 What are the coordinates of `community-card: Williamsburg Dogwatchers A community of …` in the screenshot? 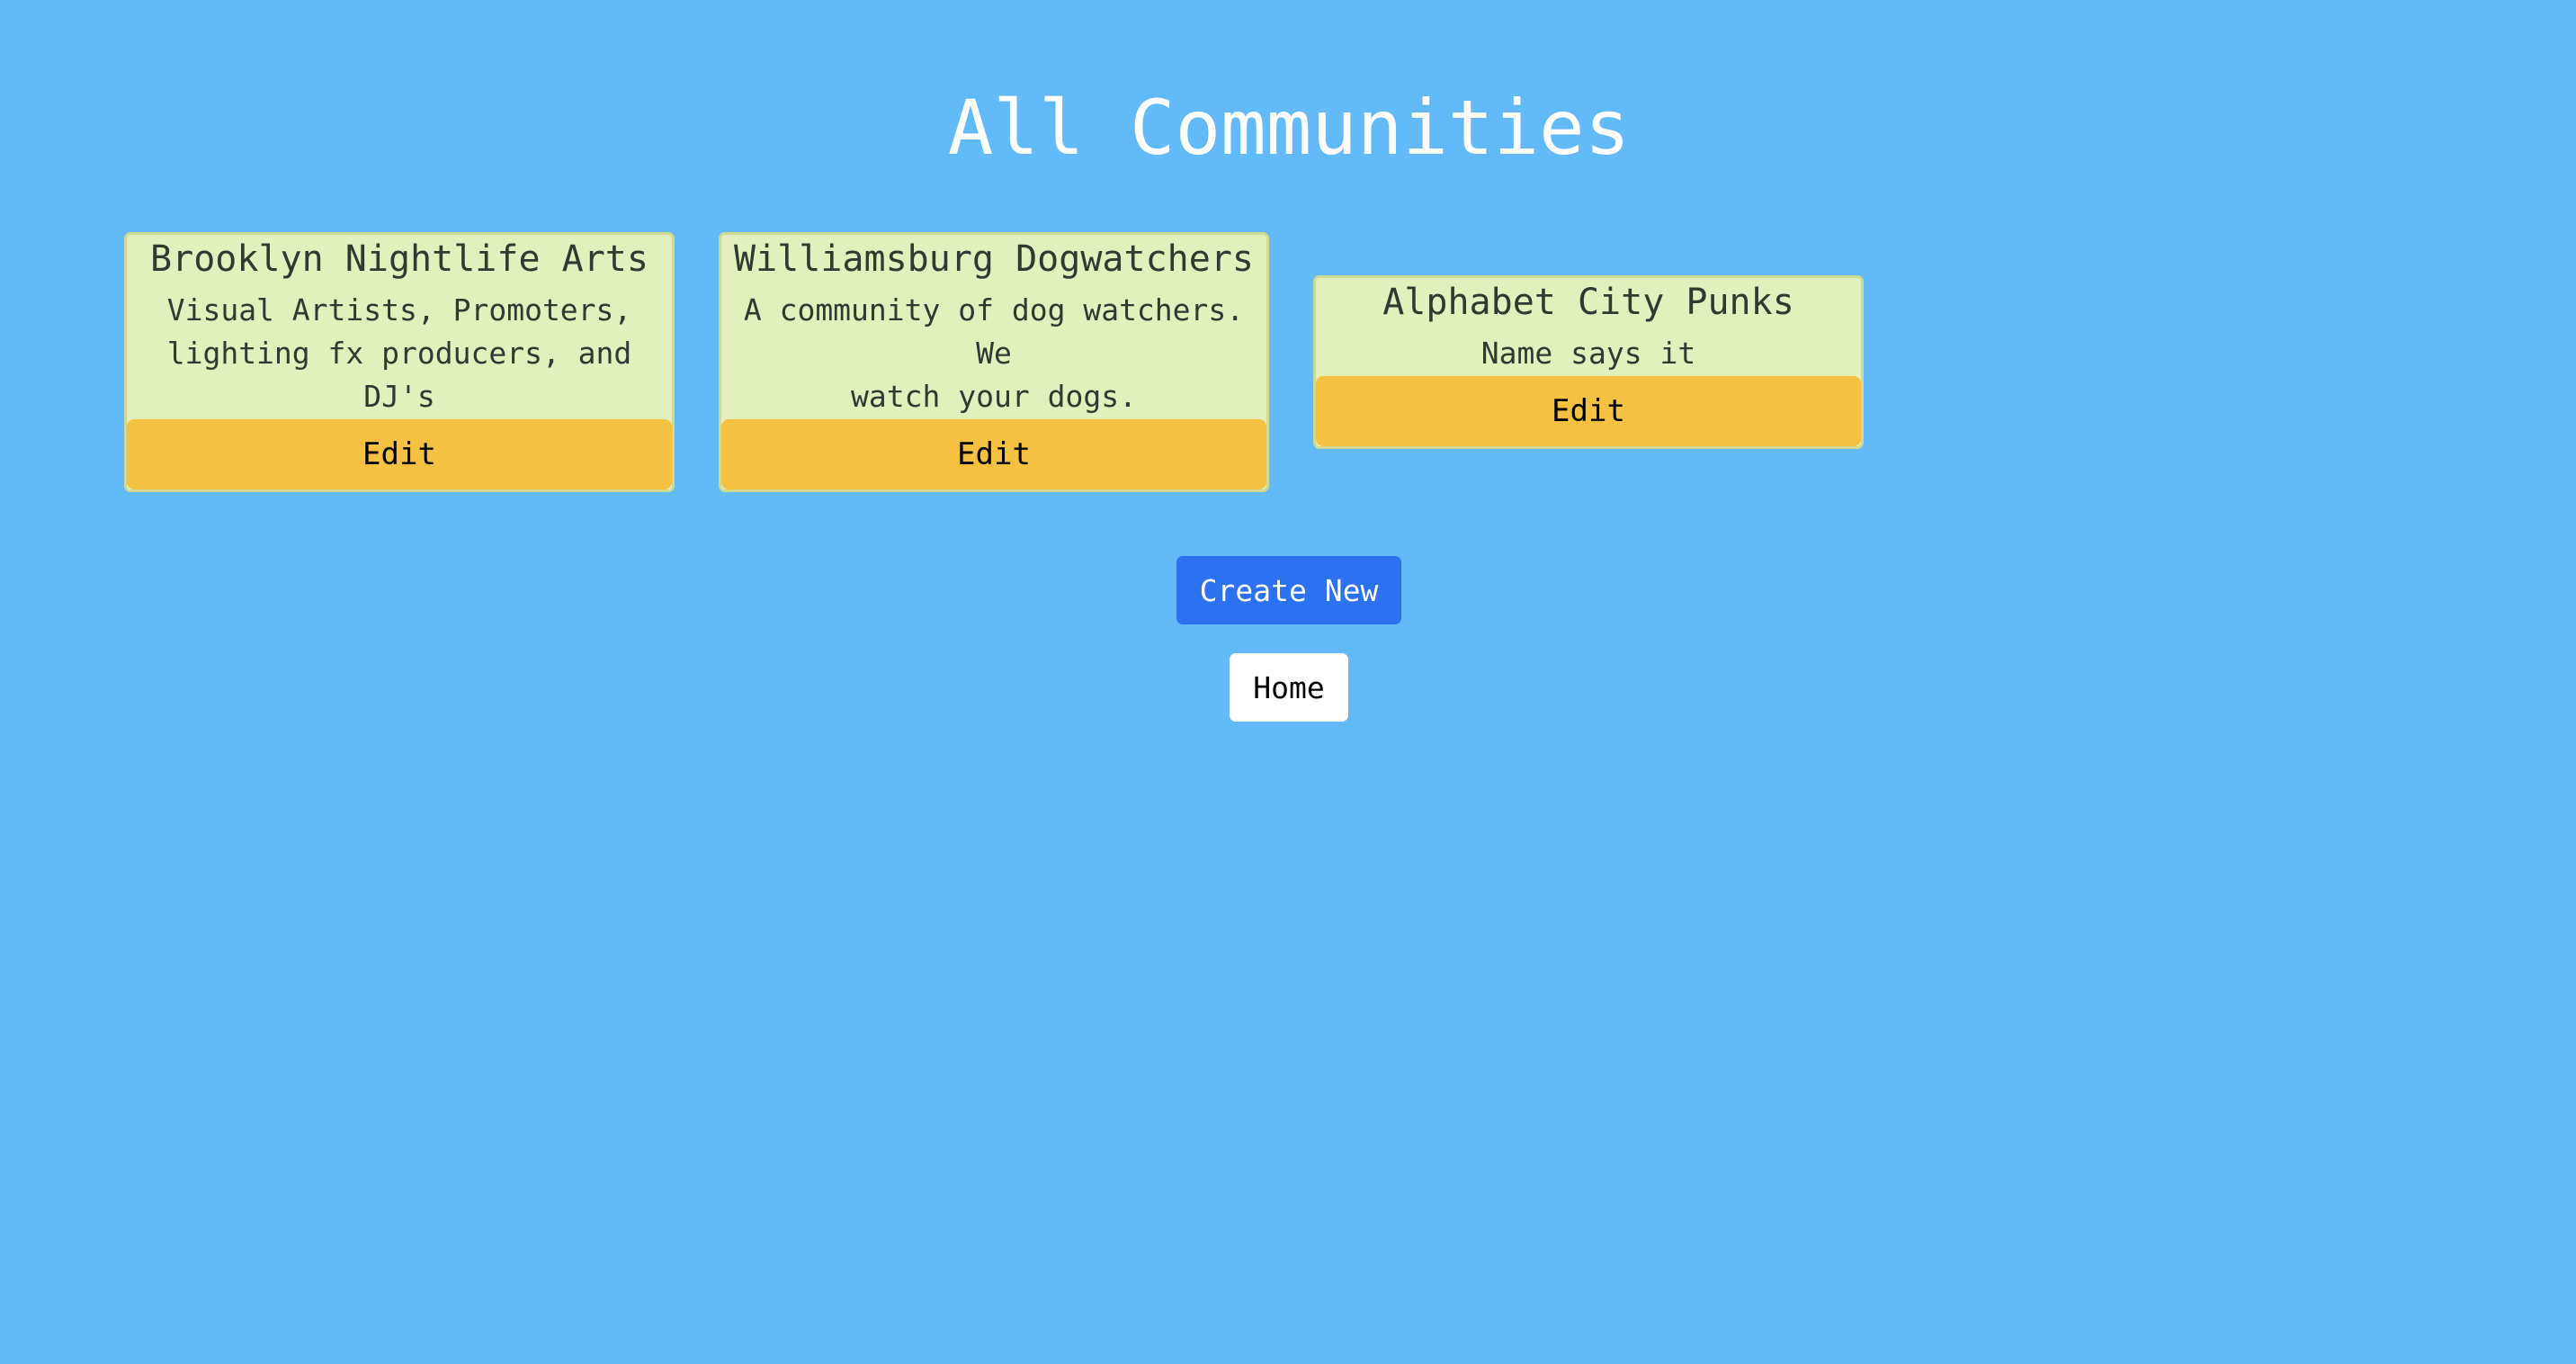 It's located at (994, 361).